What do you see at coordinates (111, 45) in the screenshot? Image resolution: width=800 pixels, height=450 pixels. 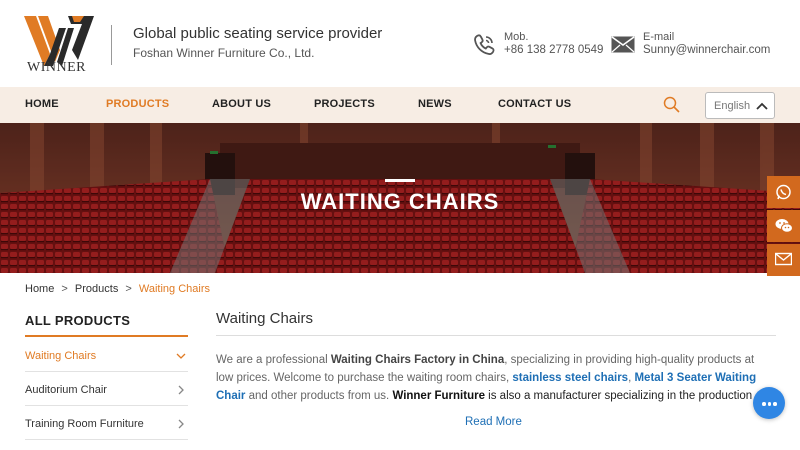 I see `header-divider` at bounding box center [111, 45].